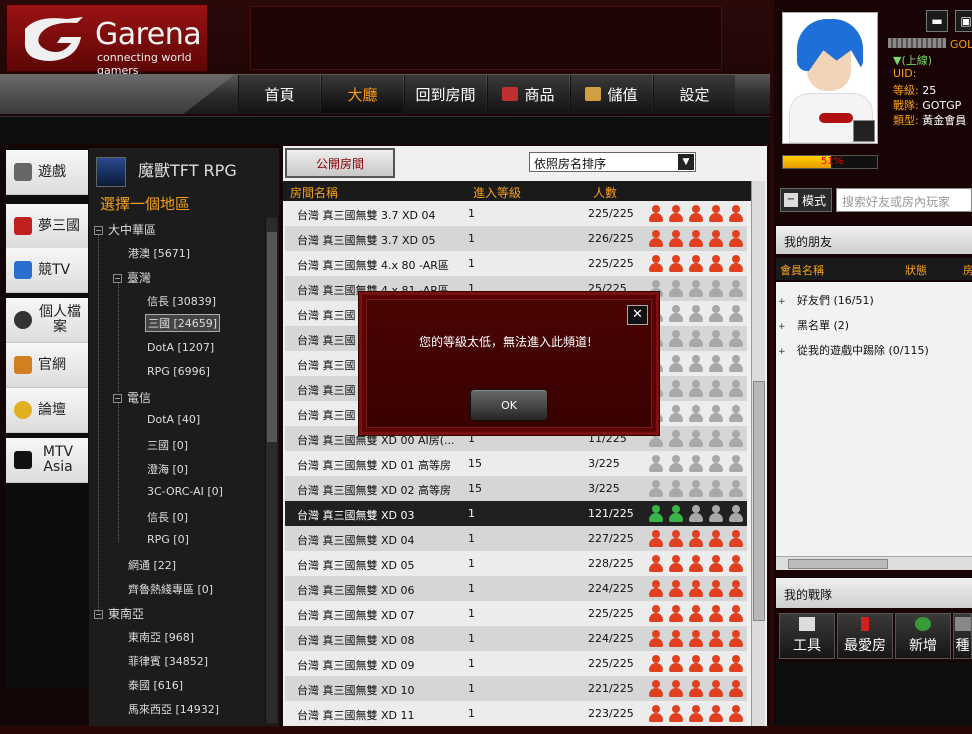 The height and width of the screenshot is (734, 972). I want to click on friend-search-input: 搜索好友或房內玩家, so click(904, 200).